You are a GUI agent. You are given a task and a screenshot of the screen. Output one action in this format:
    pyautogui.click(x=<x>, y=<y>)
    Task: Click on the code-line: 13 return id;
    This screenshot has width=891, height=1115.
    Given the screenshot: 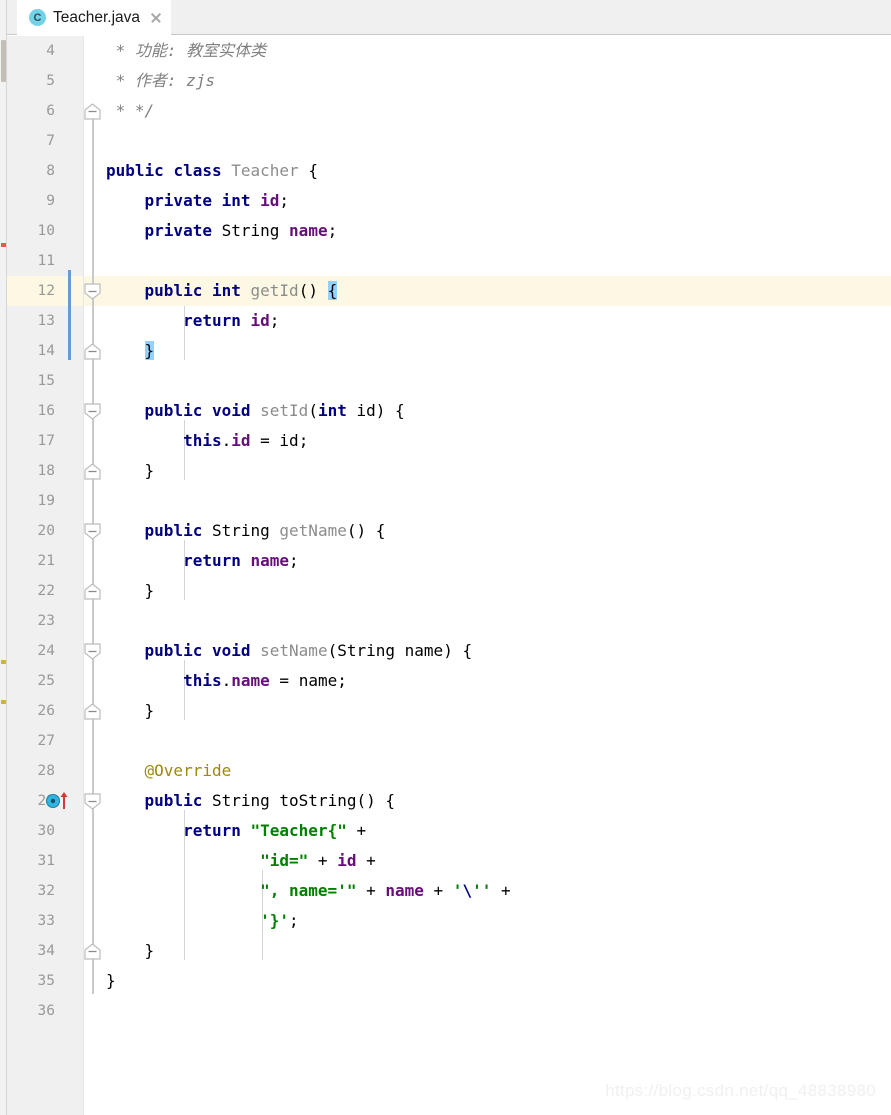 What is the action you would take?
    pyautogui.click(x=449, y=321)
    